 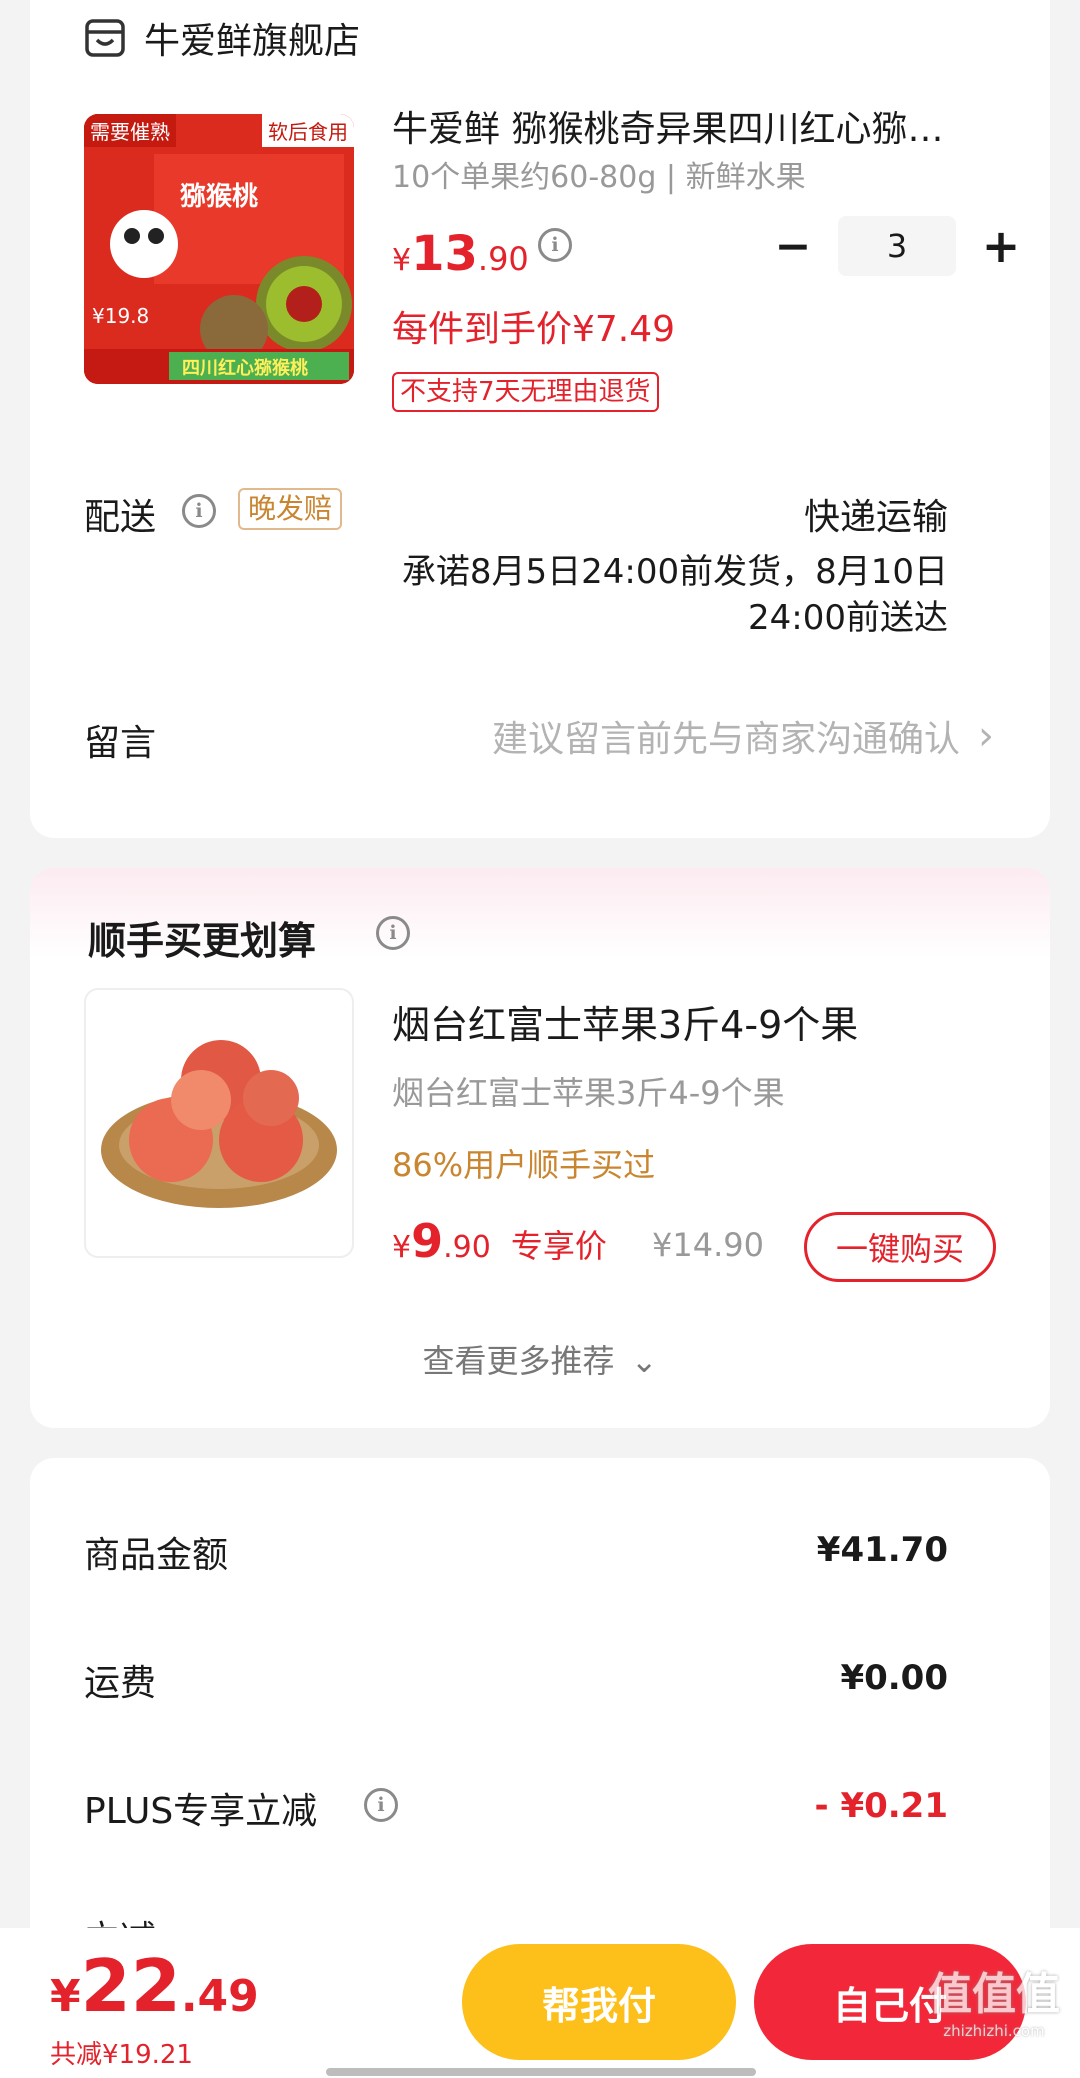 I want to click on watermark-sub: zhizhizhi.com, so click(x=994, y=2031).